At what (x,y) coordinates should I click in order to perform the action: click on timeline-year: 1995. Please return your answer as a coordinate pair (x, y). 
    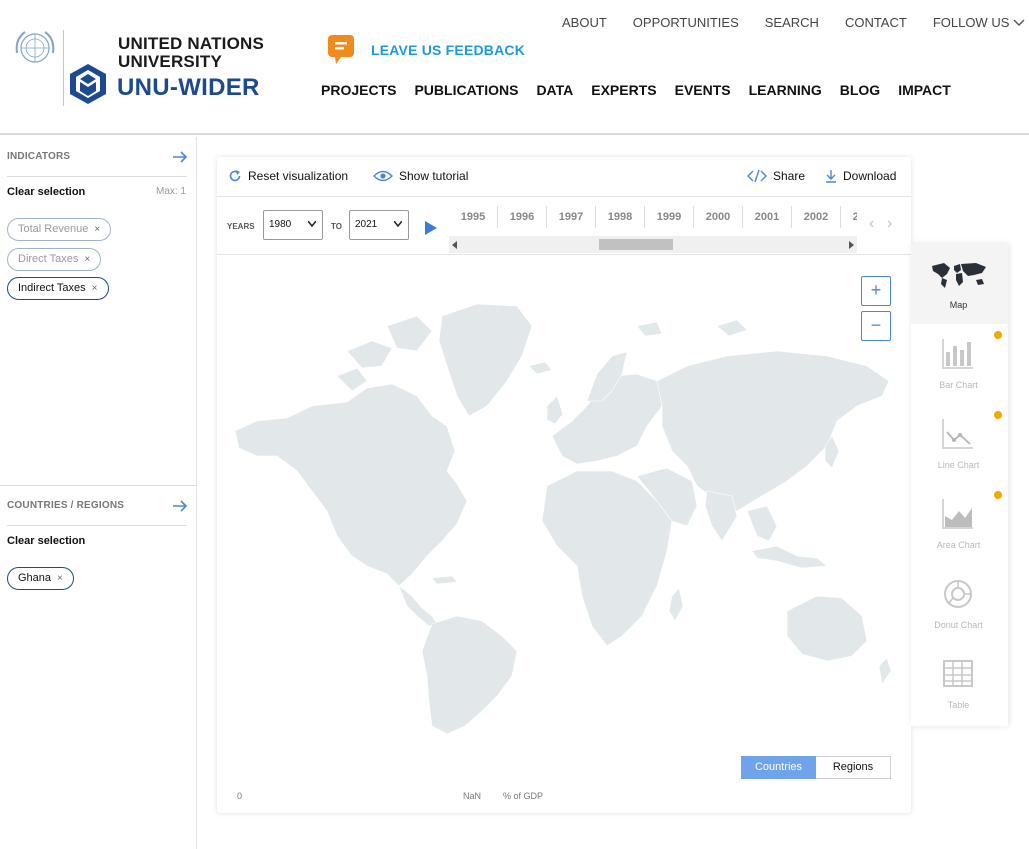
    Looking at the image, I should click on (473, 217).